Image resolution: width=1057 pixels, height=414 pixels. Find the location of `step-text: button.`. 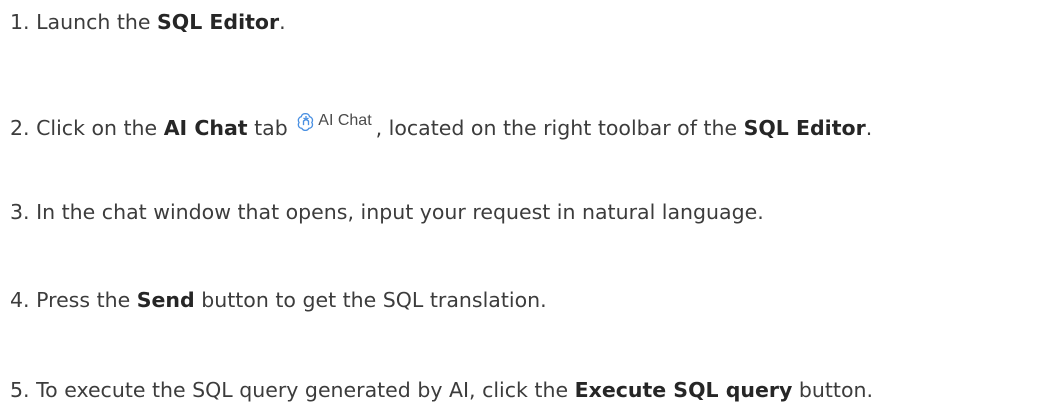

step-text: button. is located at coordinates (836, 390).